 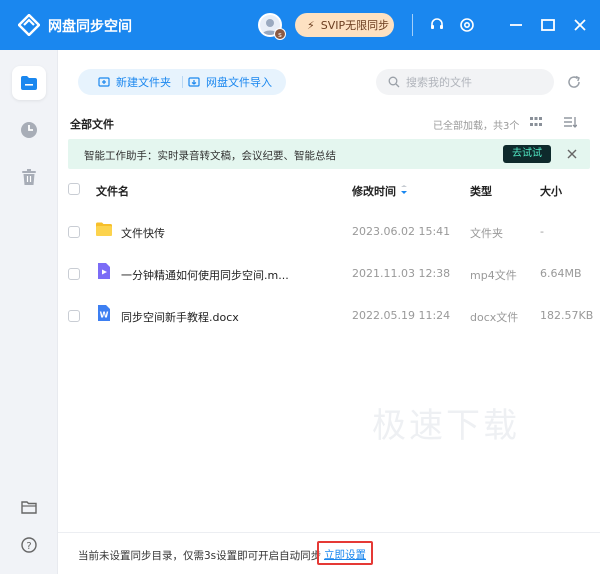 What do you see at coordinates (494, 317) in the screenshot?
I see `file-type: docx文件` at bounding box center [494, 317].